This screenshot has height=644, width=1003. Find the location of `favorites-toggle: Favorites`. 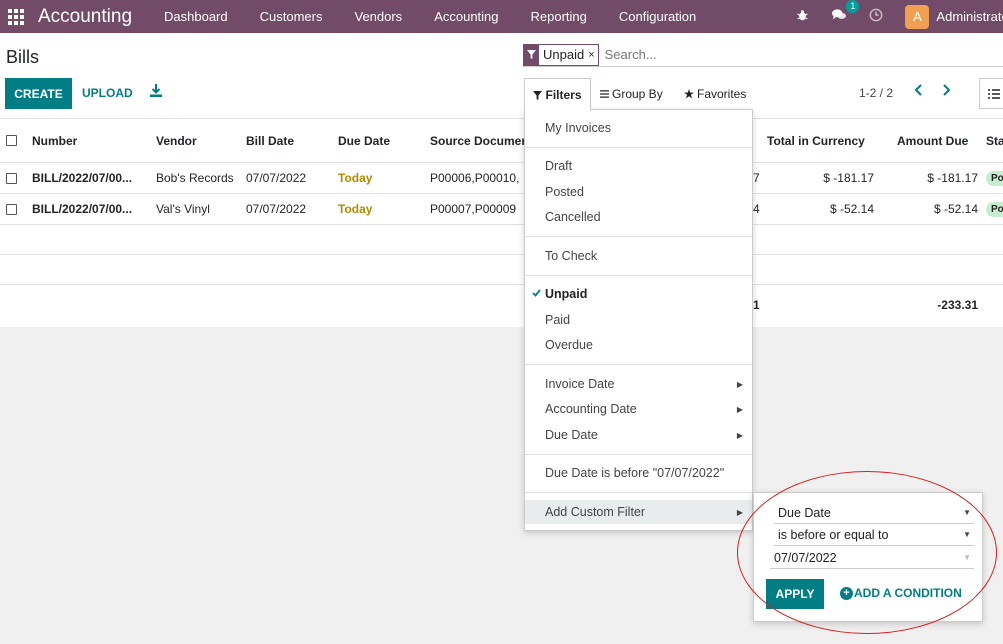

favorites-toggle: Favorites is located at coordinates (715, 93).